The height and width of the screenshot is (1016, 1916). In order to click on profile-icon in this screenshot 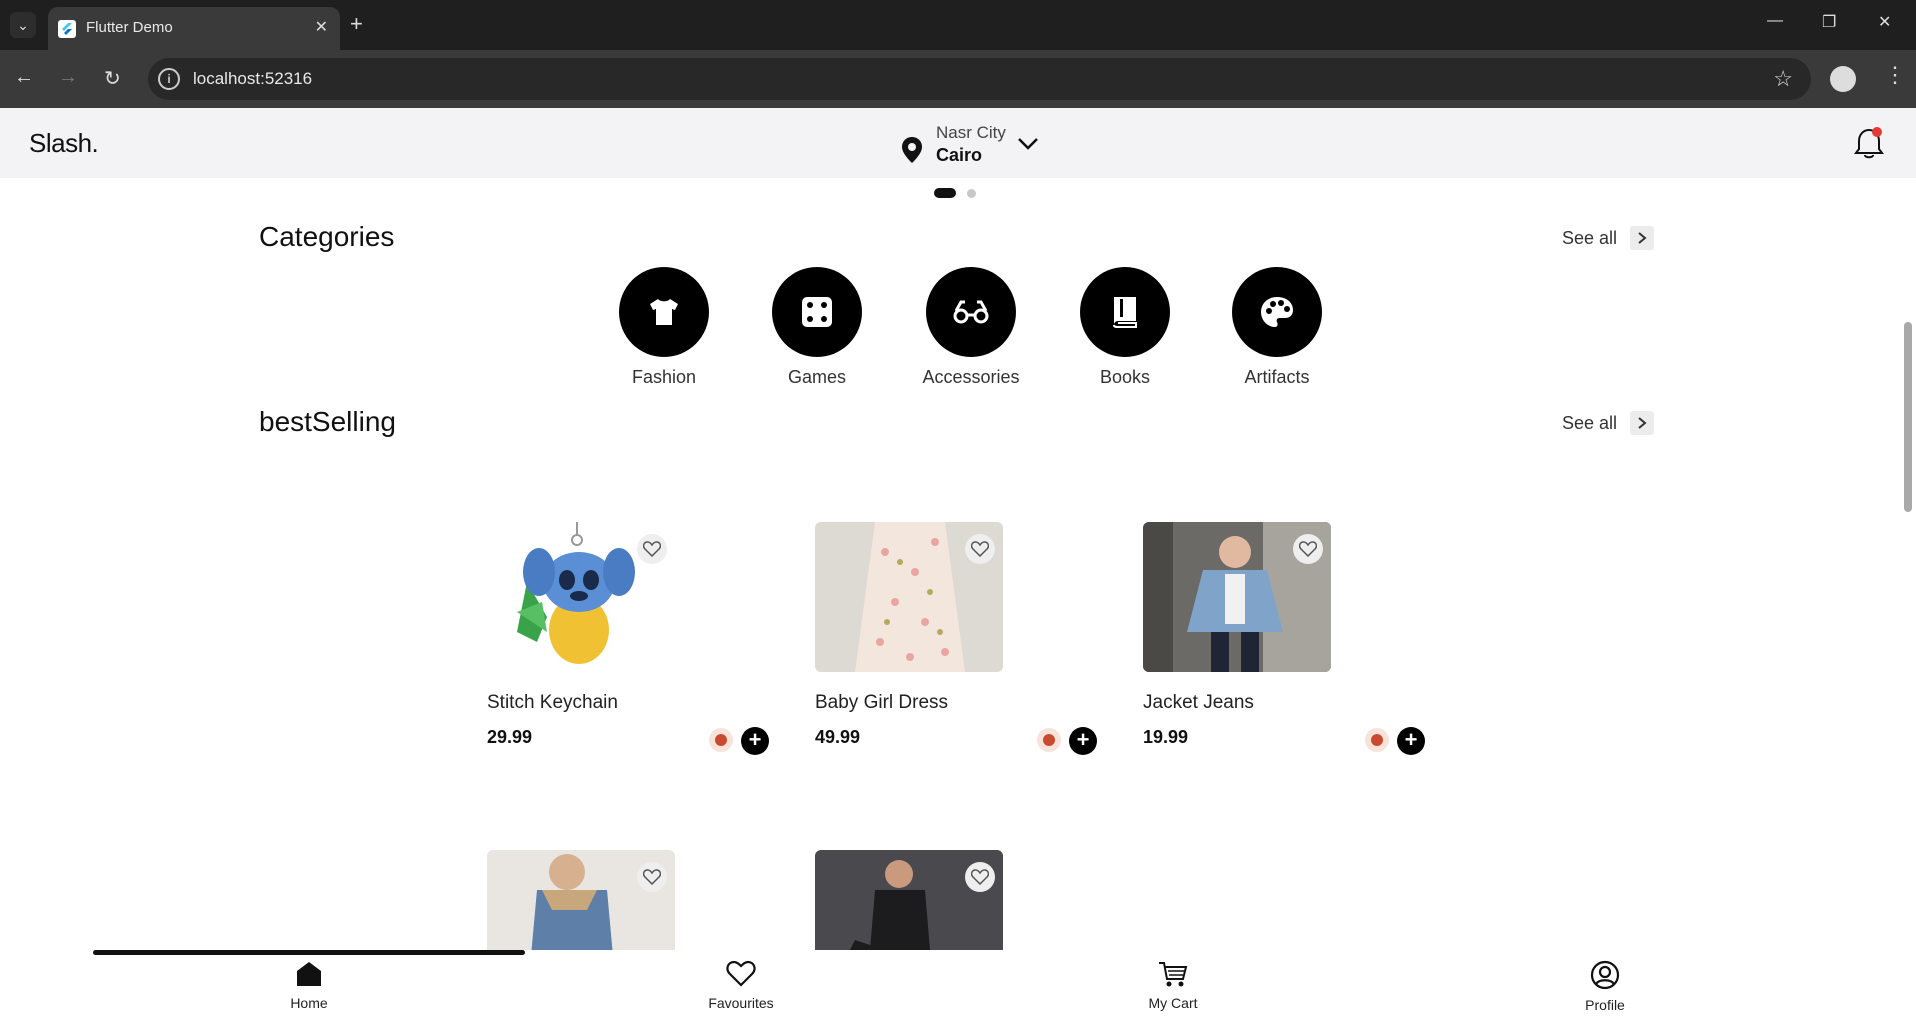, I will do `click(1605, 975)`.